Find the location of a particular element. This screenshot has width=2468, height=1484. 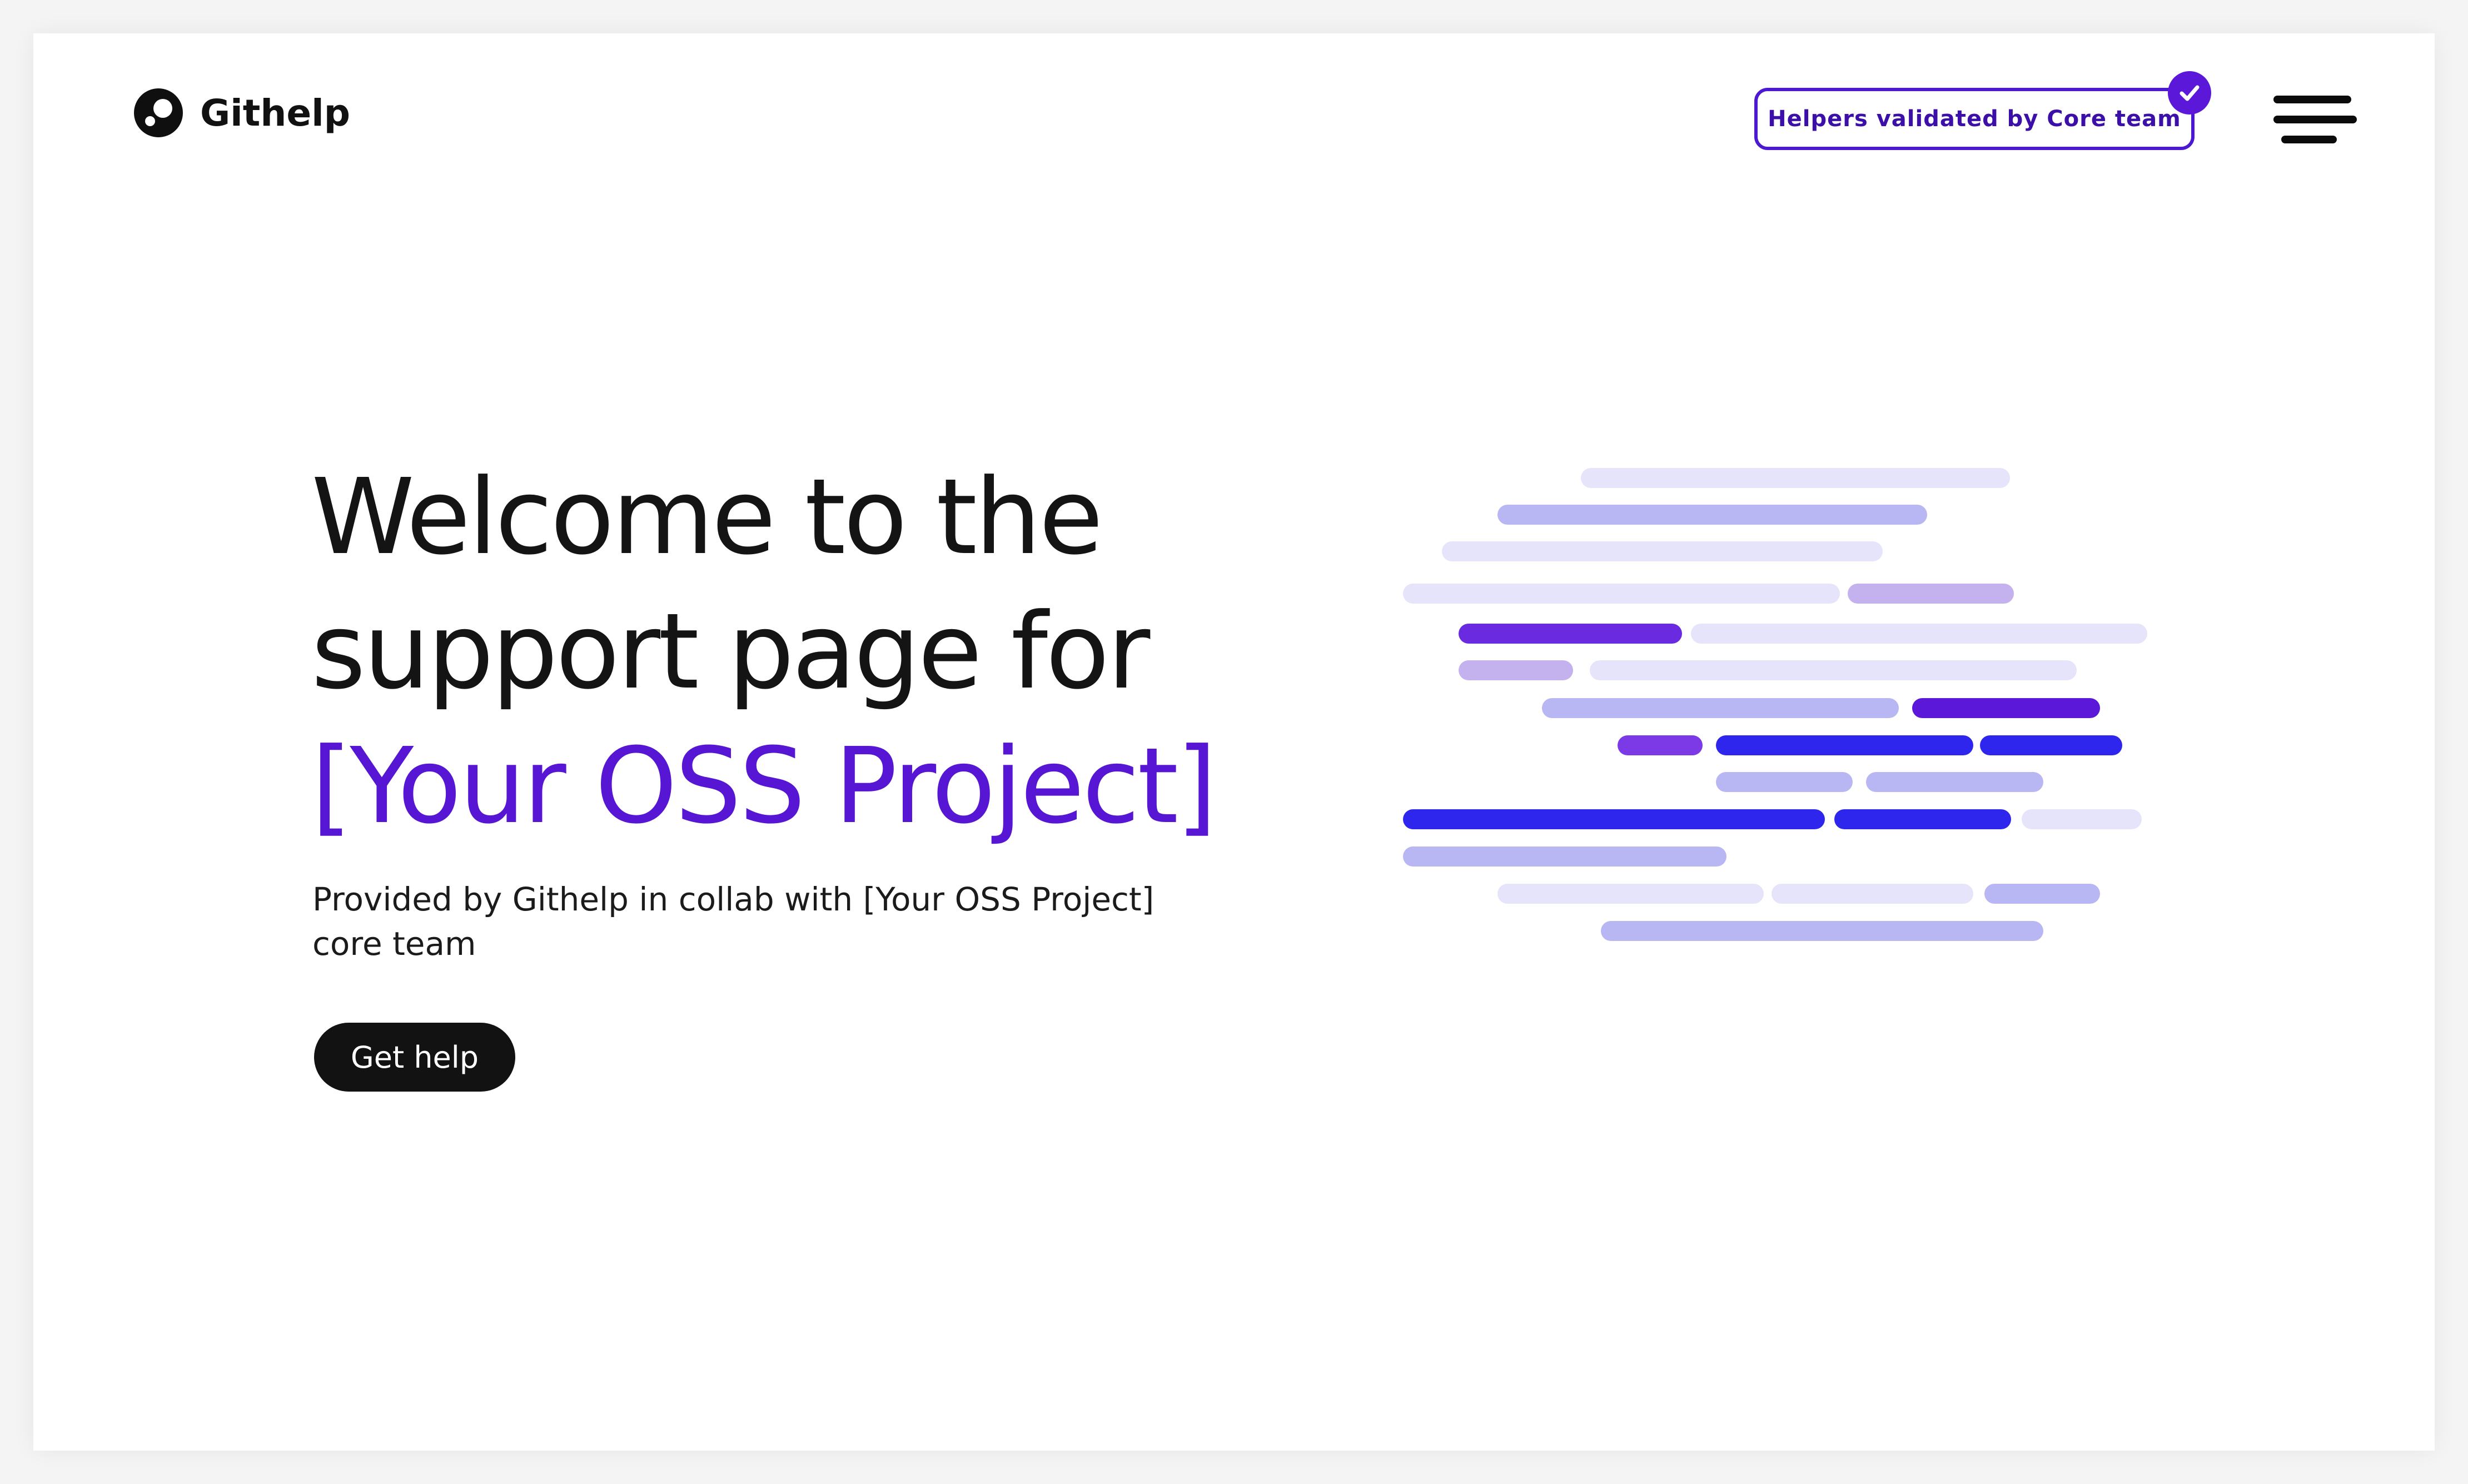

badge-label: Helpers validated by Core team is located at coordinates (1974, 119).